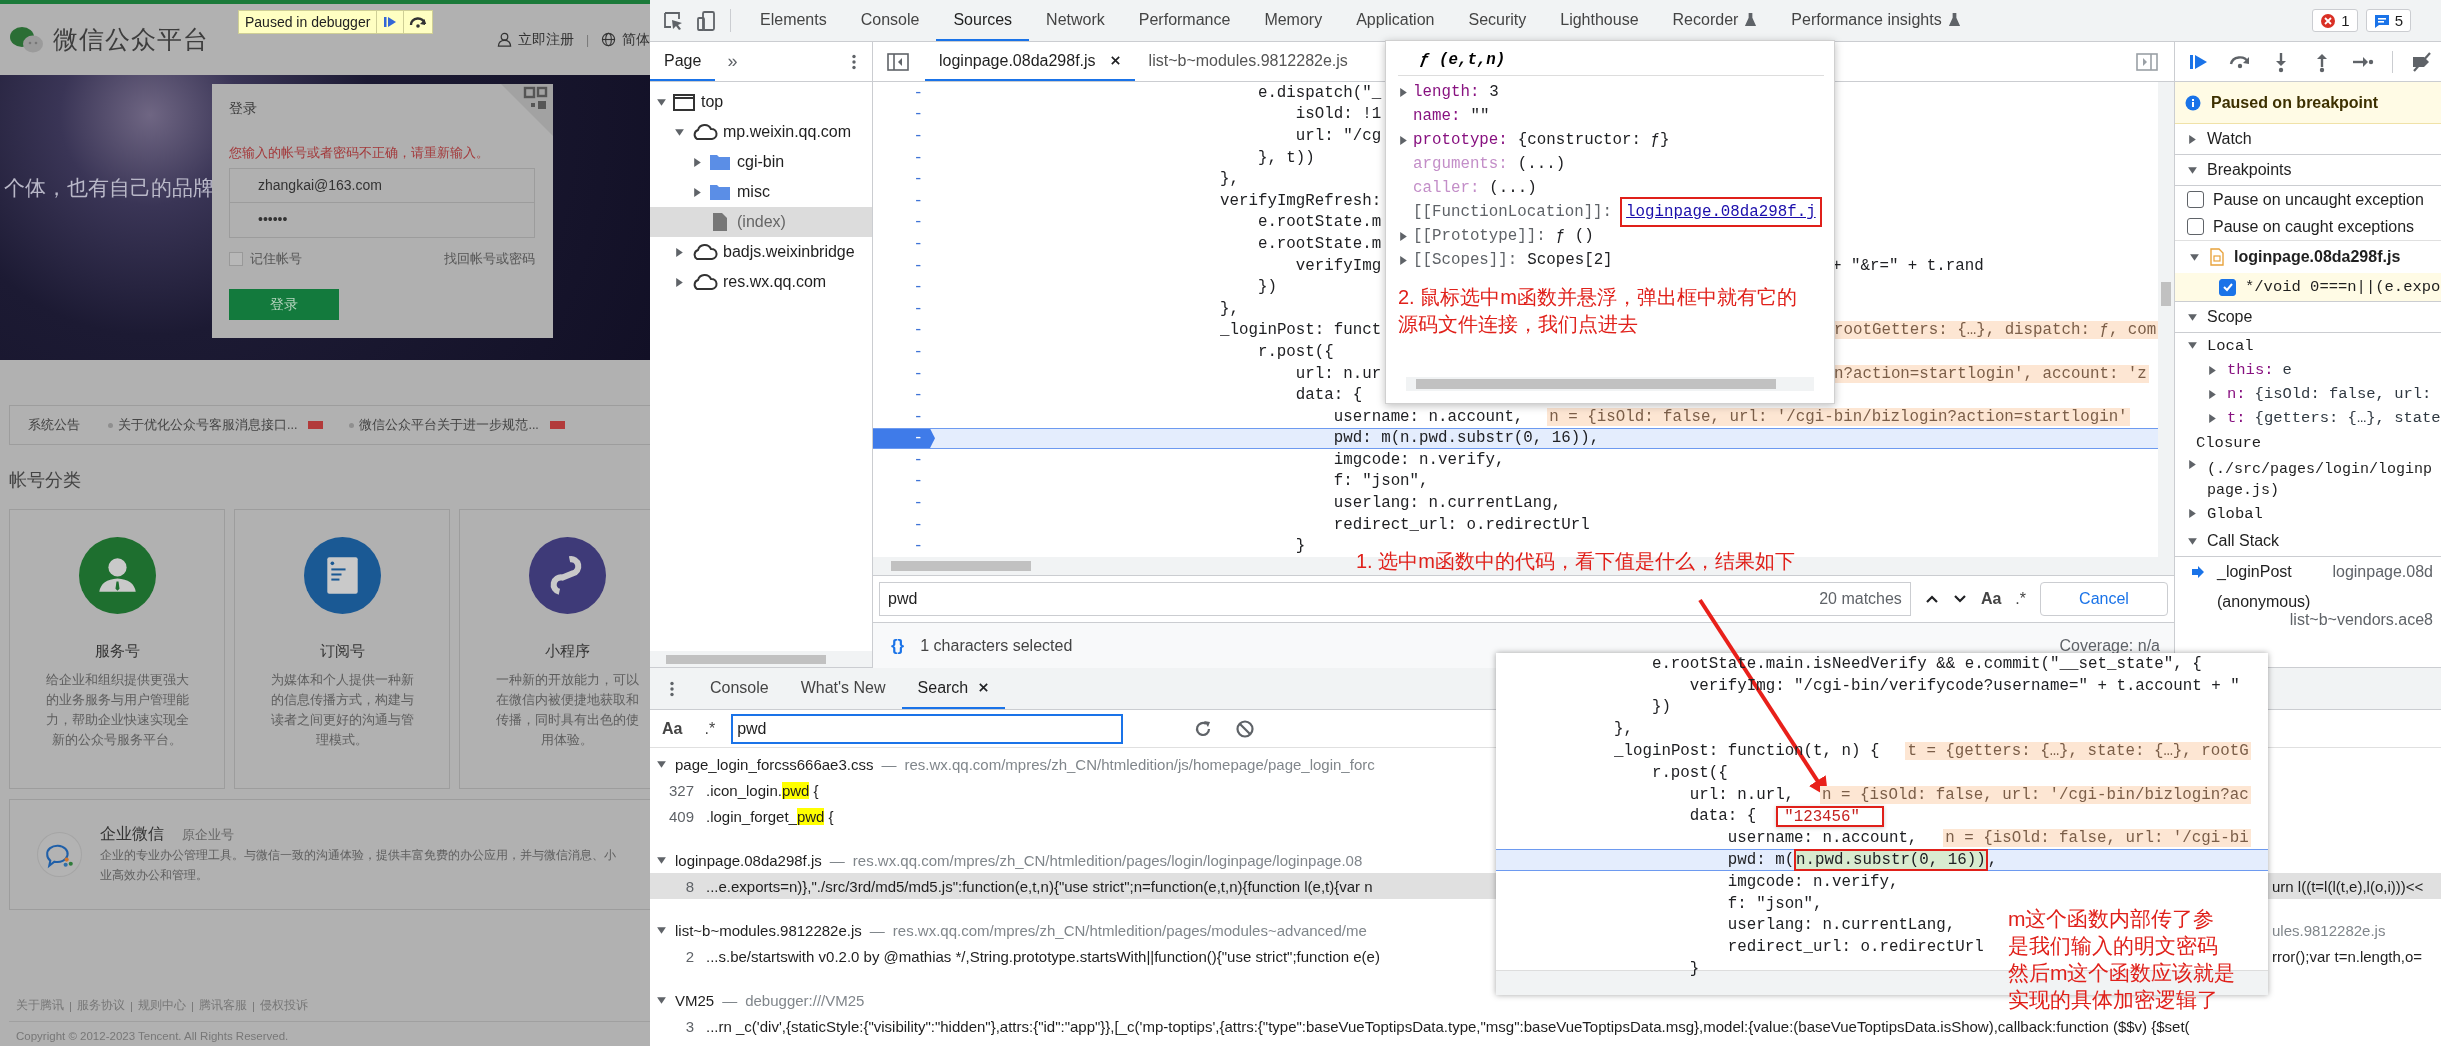  What do you see at coordinates (1245, 728) in the screenshot?
I see `clear-icon` at bounding box center [1245, 728].